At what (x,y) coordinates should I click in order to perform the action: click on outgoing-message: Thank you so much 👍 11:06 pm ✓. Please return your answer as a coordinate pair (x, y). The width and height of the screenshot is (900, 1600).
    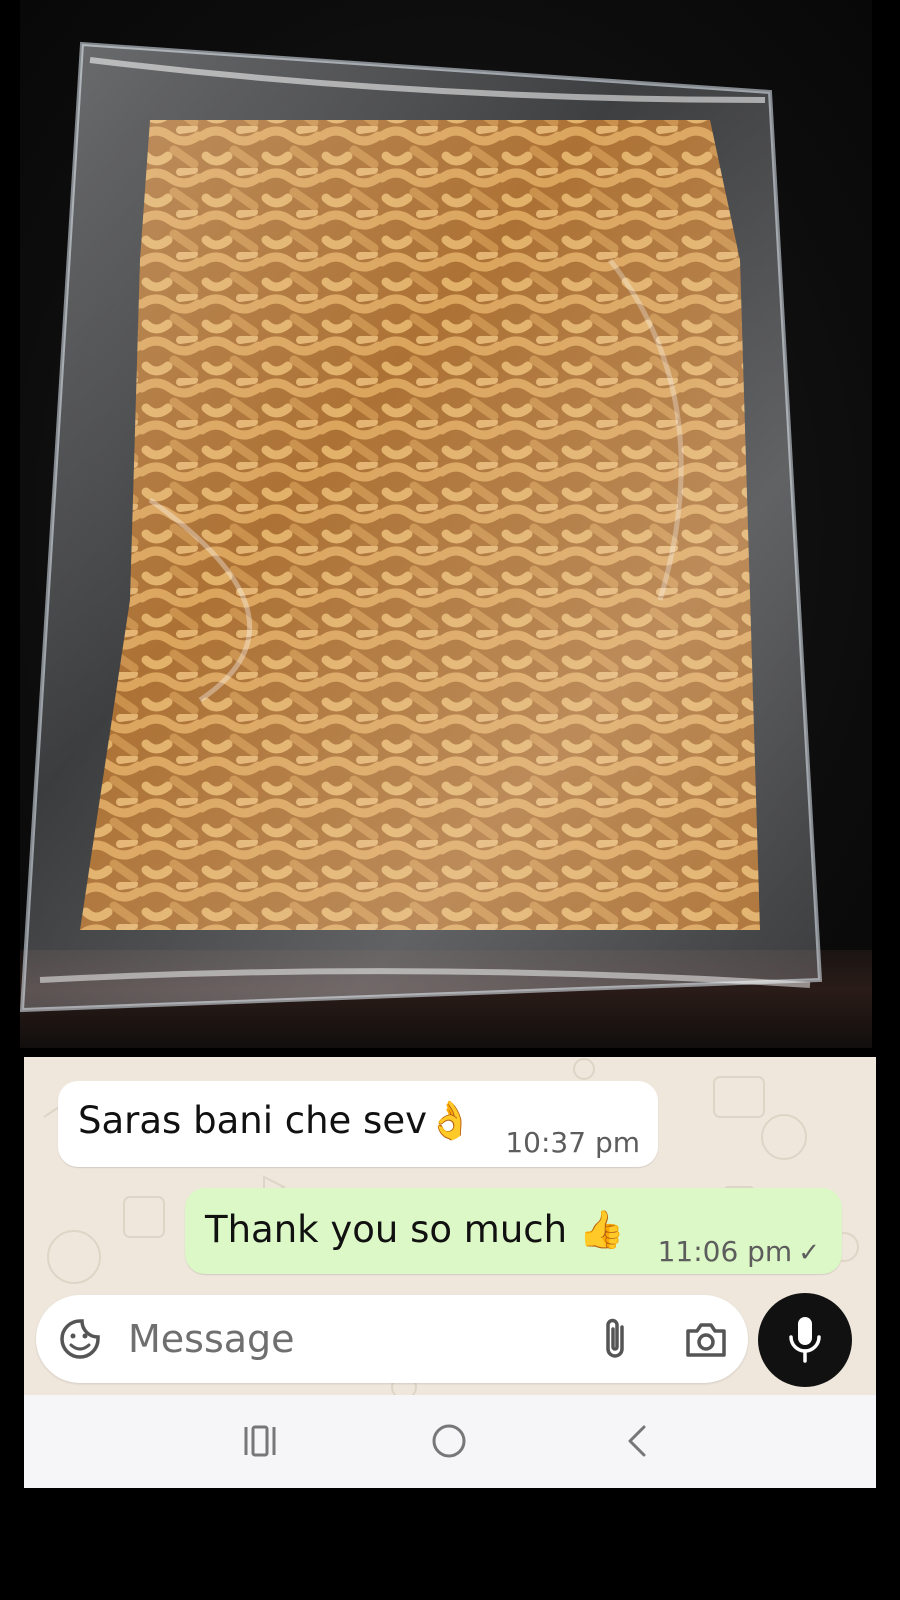
    Looking at the image, I should click on (513, 1231).